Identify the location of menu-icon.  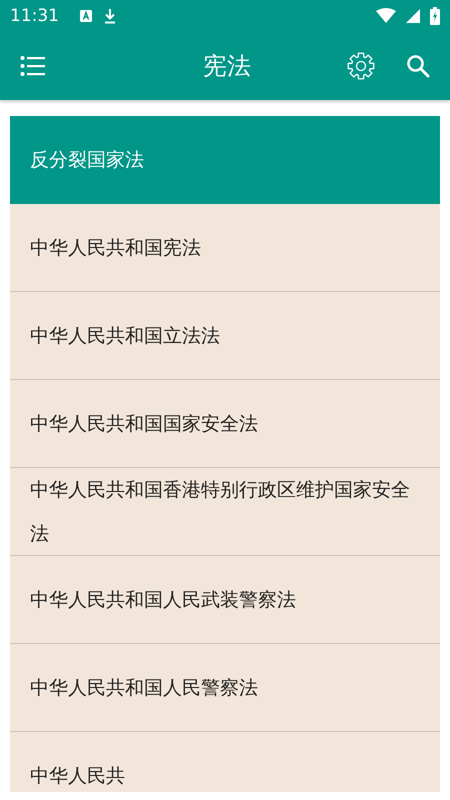
(33, 66).